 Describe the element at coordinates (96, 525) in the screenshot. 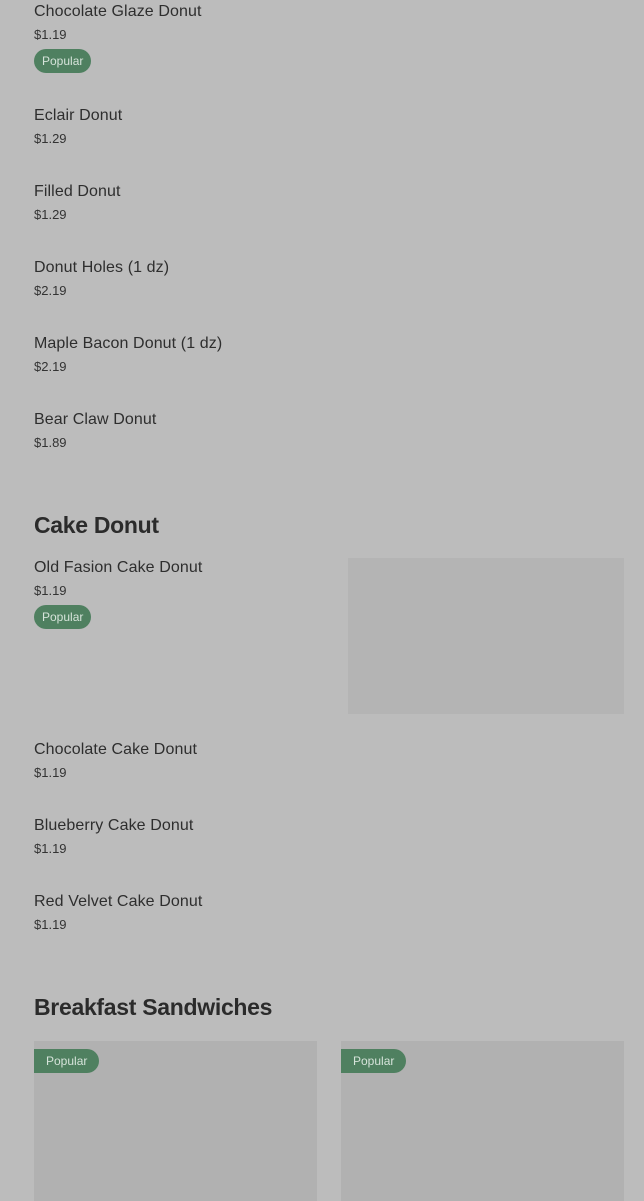

I see `section-title-cake-donut: Cake Donut` at that location.